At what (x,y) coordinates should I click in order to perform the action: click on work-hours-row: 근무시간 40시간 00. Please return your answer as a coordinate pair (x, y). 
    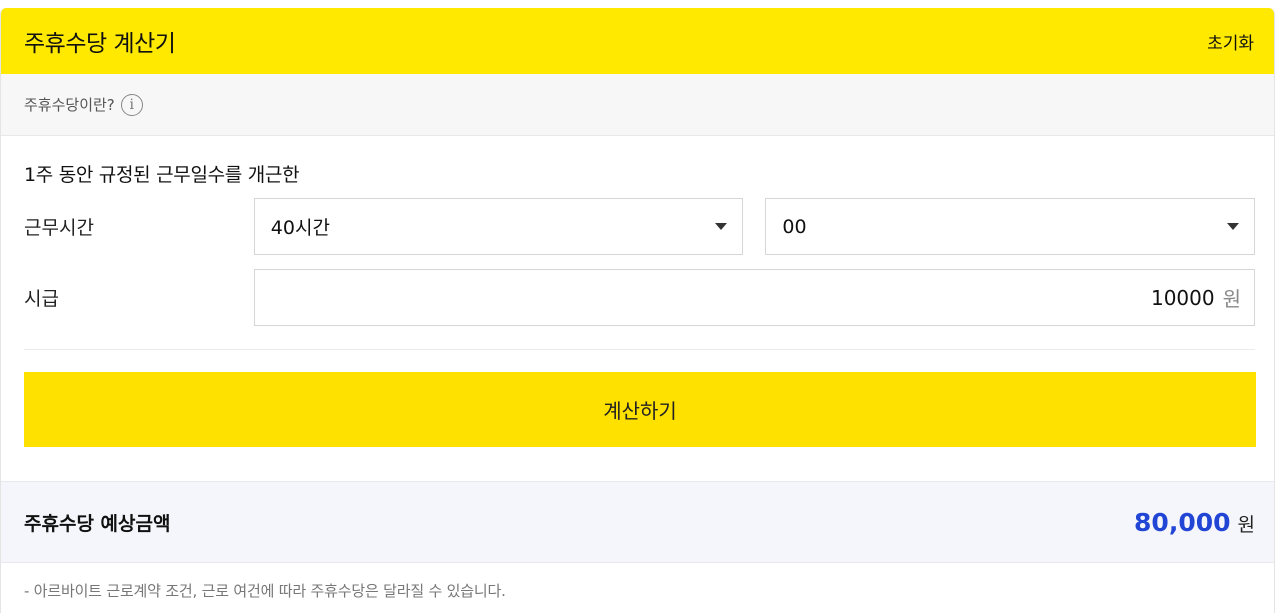
    Looking at the image, I should click on (639, 226).